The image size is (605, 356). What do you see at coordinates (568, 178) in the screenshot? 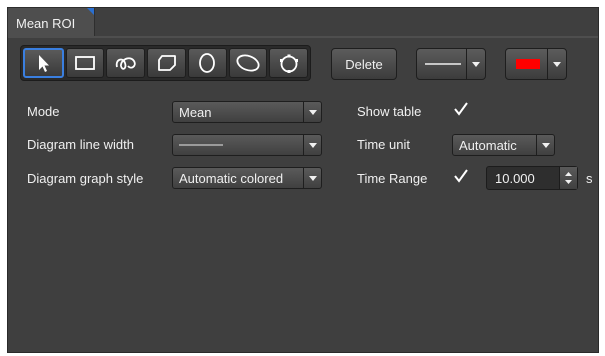
I see `spinner-arrows-icon` at bounding box center [568, 178].